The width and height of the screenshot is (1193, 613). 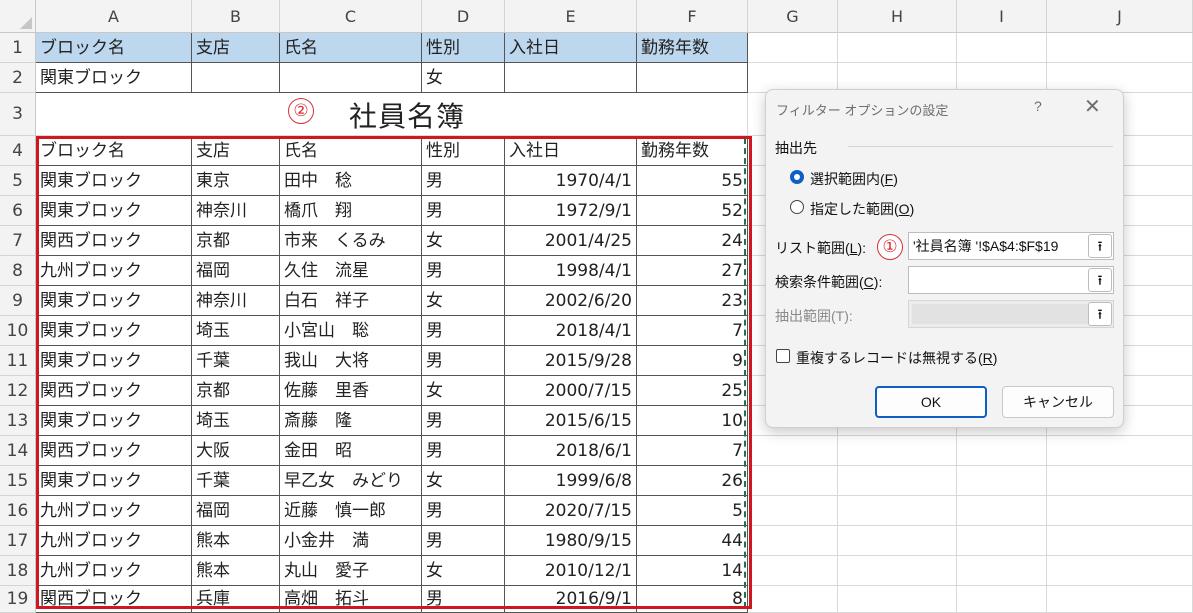 I want to click on label-text: 検索条件範囲(, so click(x=819, y=282).